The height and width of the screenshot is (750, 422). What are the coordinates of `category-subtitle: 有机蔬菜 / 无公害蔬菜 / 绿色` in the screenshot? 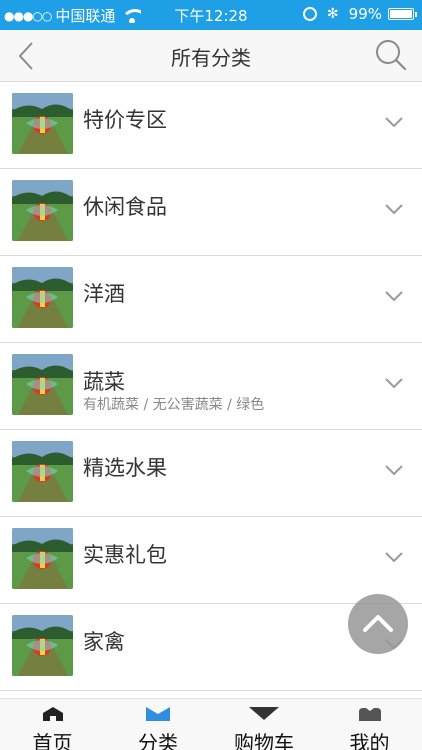 It's located at (174, 405).